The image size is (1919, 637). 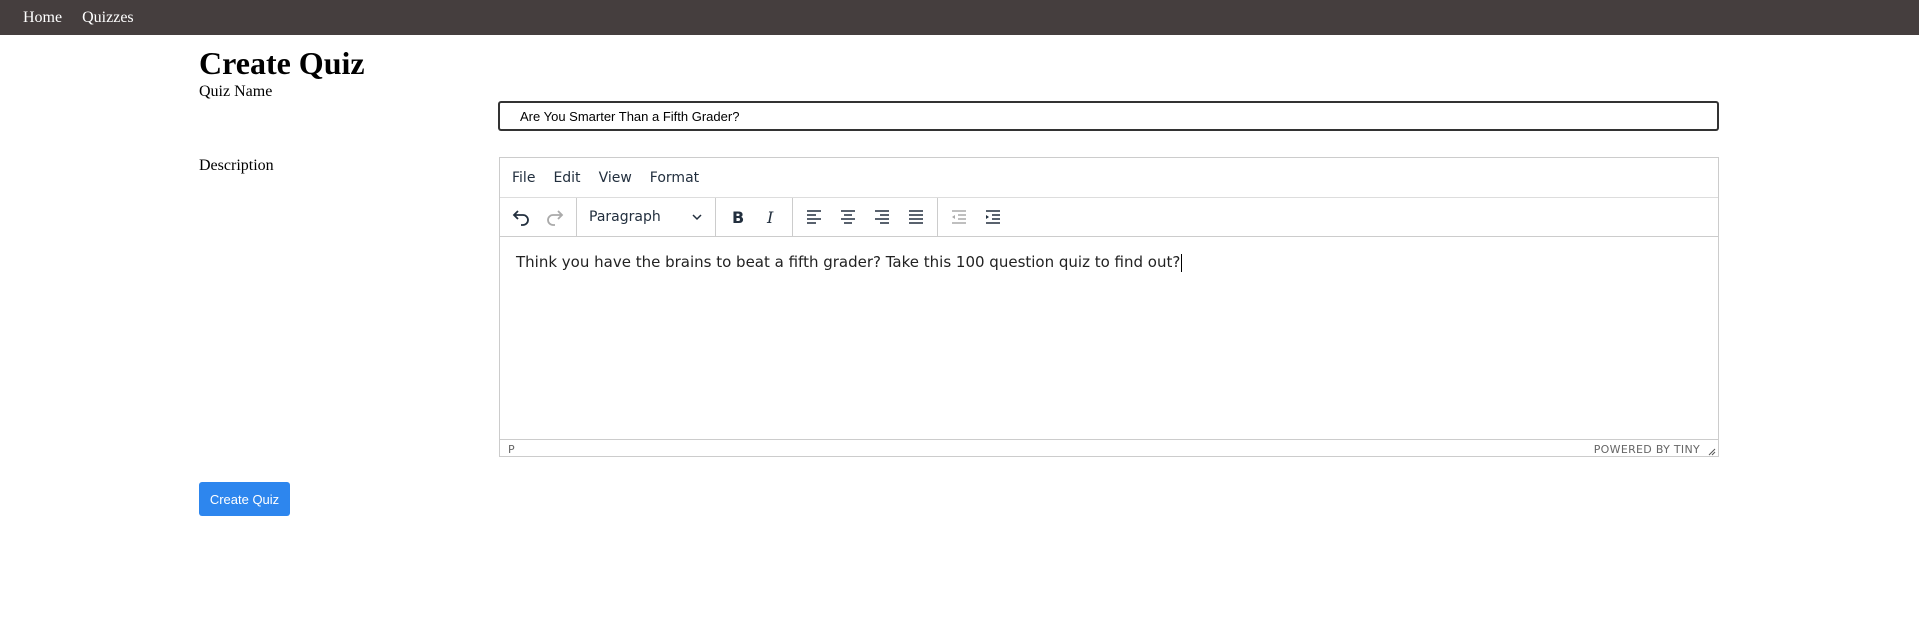 I want to click on top-navbar: Home Quizzes, so click(x=959, y=17).